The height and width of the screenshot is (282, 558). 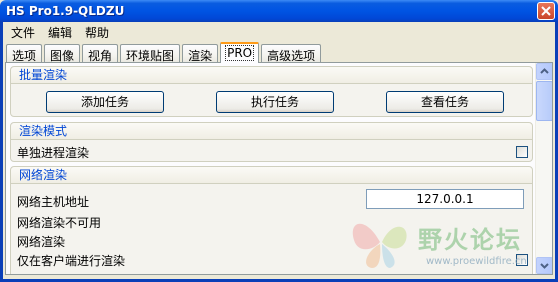 I want to click on watermark-url: www.proewildfire.cn, so click(x=476, y=261).